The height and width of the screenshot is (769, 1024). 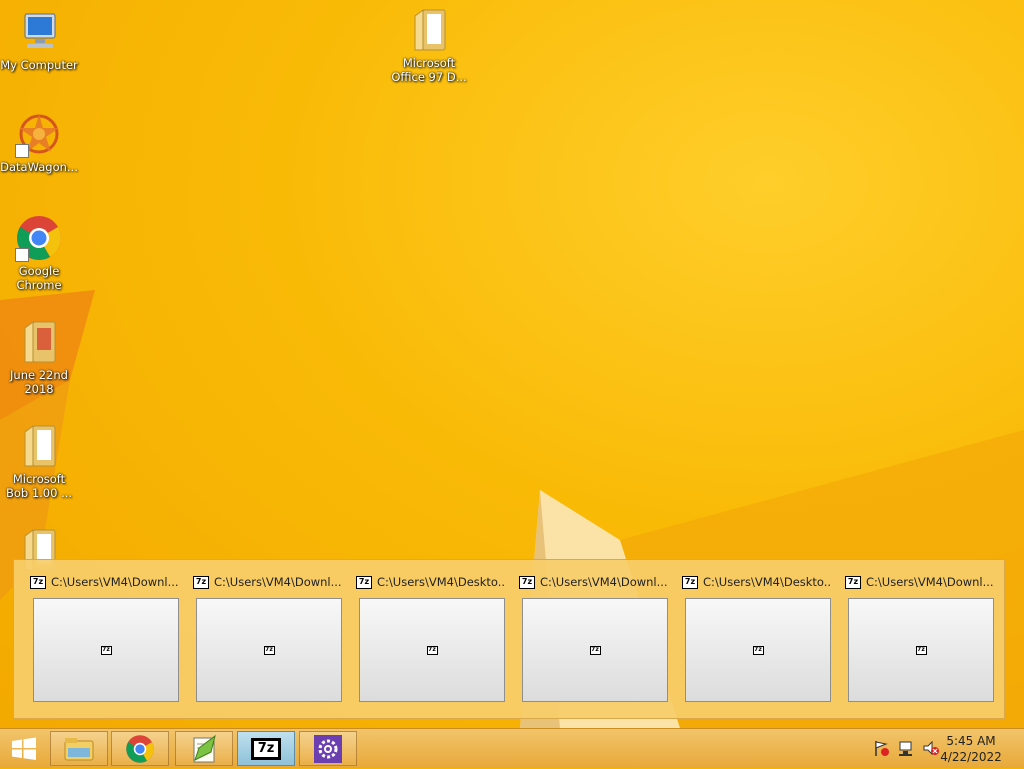 I want to click on computer-icon, so click(x=39, y=32).